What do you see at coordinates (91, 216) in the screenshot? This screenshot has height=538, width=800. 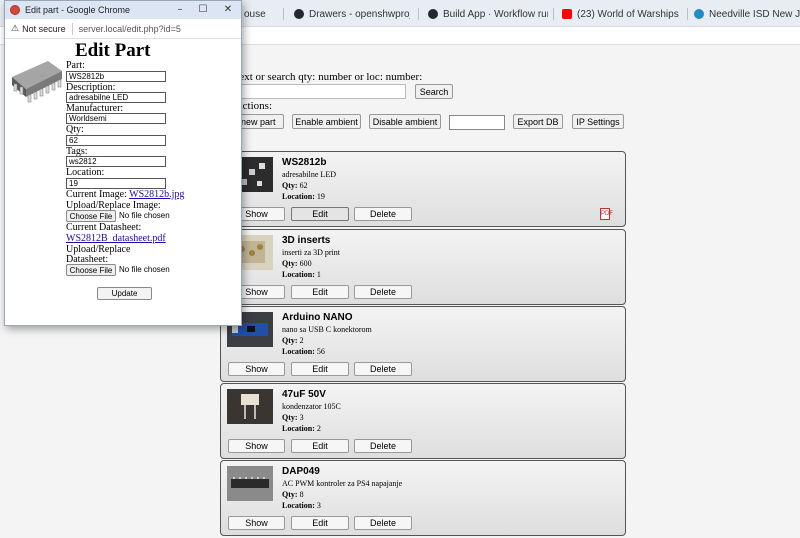 I see `choose-image-button: Choose File` at bounding box center [91, 216].